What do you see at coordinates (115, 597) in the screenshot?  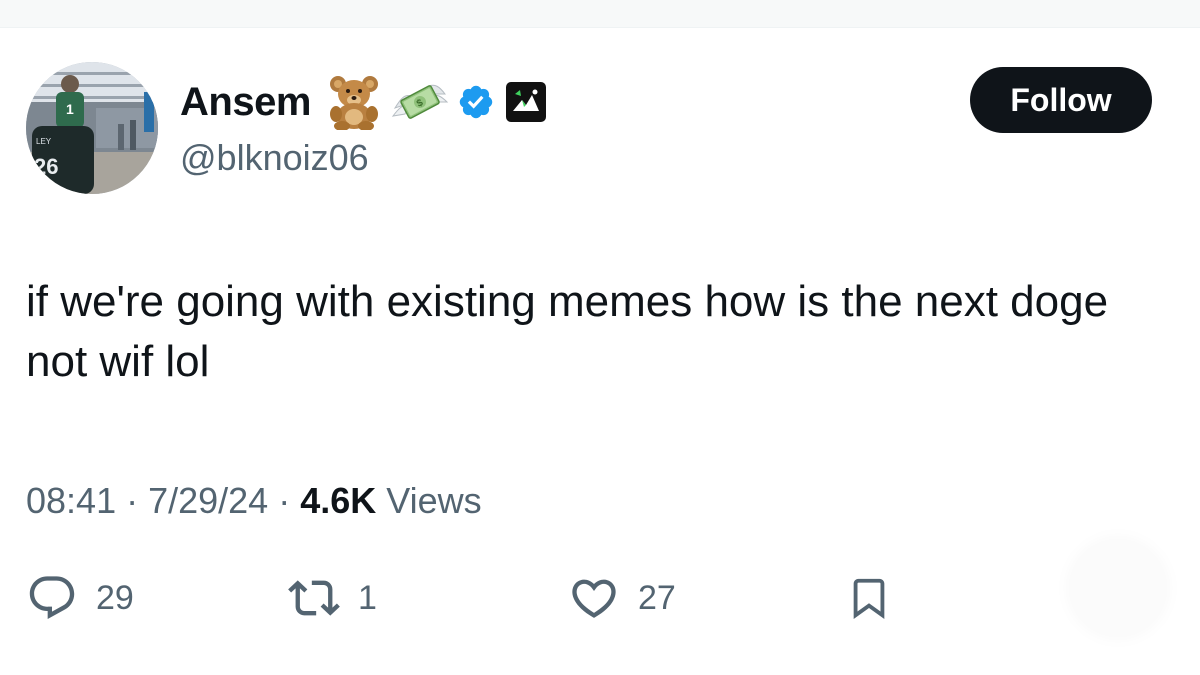 I see `reply-count: 29` at bounding box center [115, 597].